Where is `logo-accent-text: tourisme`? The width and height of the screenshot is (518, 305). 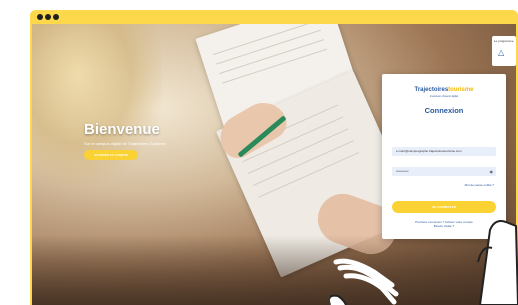 logo-accent-text: tourisme is located at coordinates (461, 90).